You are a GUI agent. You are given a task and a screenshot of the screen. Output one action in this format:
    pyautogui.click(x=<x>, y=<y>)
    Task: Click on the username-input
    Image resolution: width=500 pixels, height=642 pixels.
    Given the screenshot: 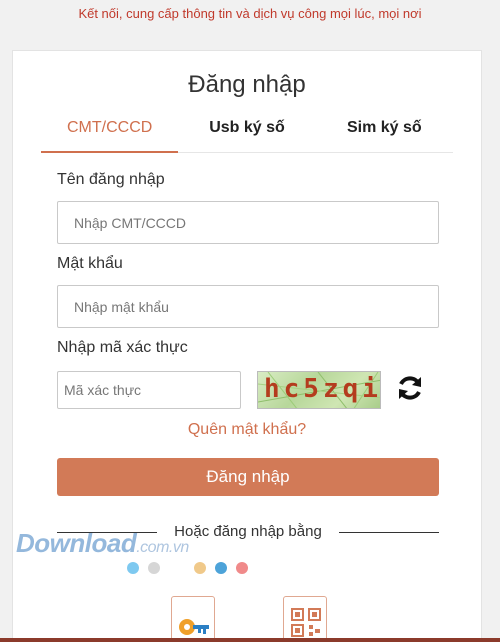 What is the action you would take?
    pyautogui.click(x=248, y=222)
    